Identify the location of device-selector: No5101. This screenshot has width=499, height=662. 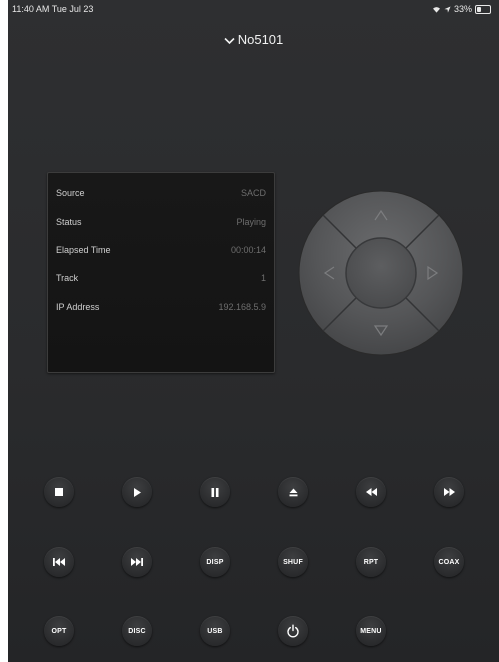
(253, 39).